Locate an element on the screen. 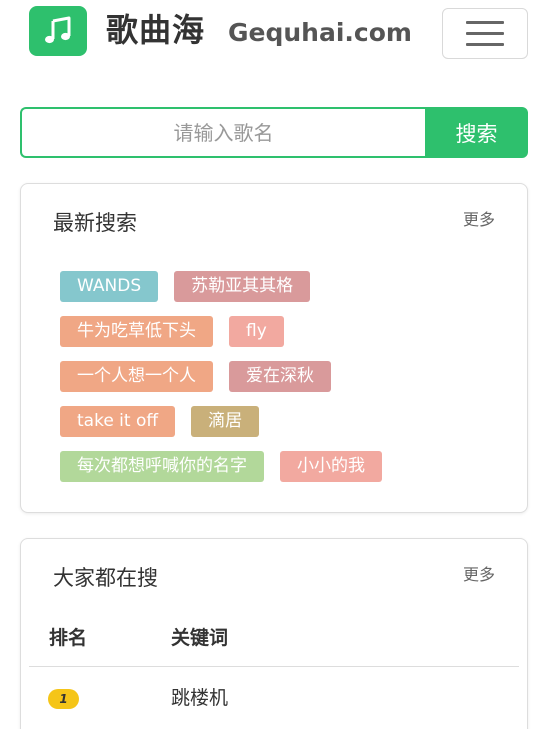  search-tag: 牛为吃草低下头 is located at coordinates (136, 331).